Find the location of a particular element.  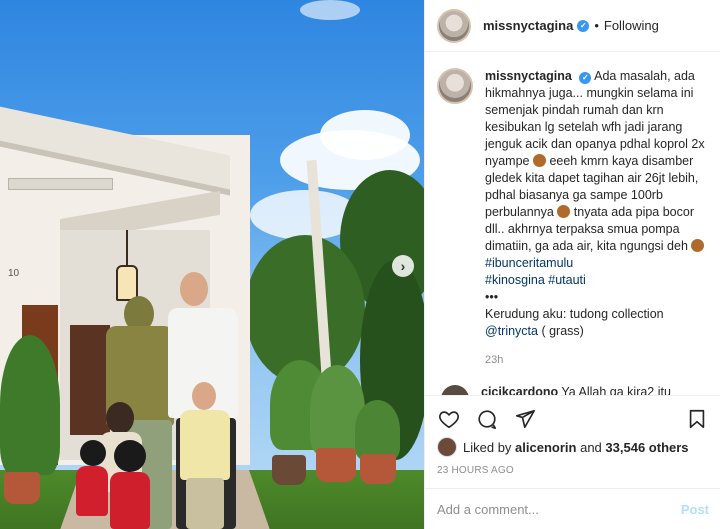

chevron-right-icon: › is located at coordinates (403, 266).